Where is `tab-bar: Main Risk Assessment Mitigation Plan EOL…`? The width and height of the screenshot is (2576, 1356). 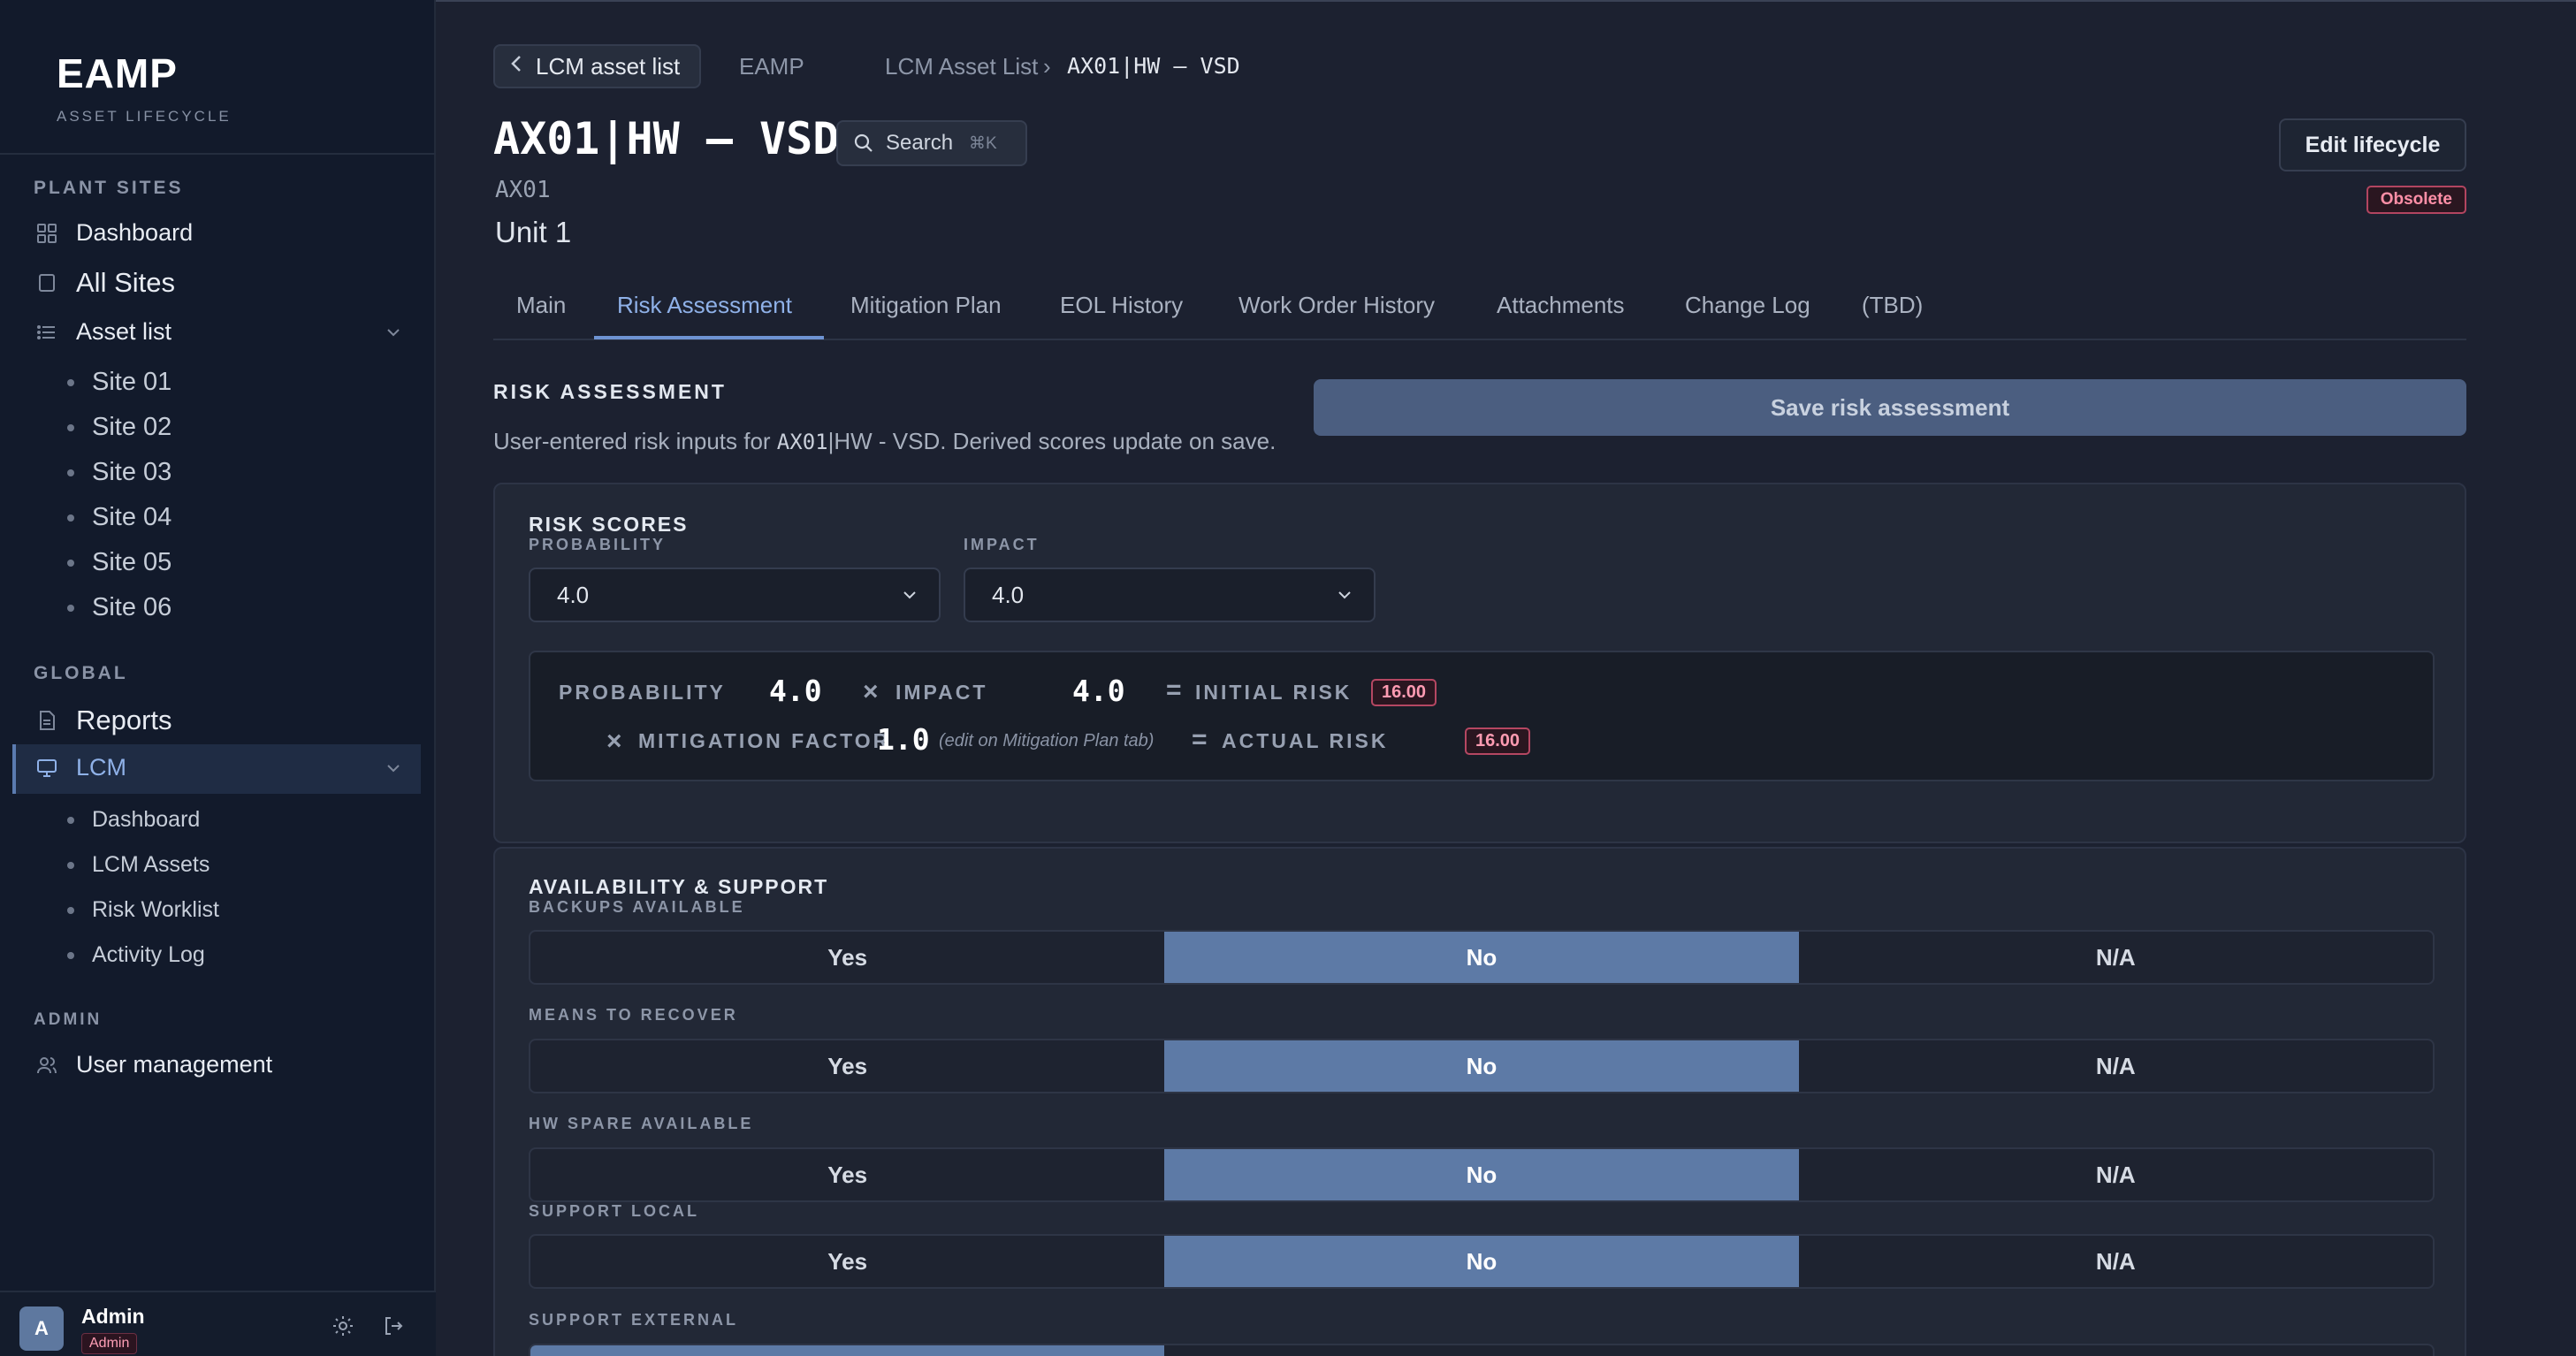
tab-bar: Main Risk Assessment Mitigation Plan EOL… is located at coordinates (1479, 316).